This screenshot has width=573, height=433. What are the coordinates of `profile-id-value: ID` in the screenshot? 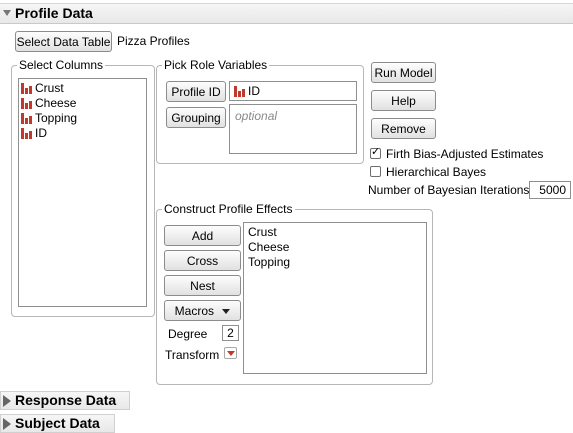 It's located at (254, 91).